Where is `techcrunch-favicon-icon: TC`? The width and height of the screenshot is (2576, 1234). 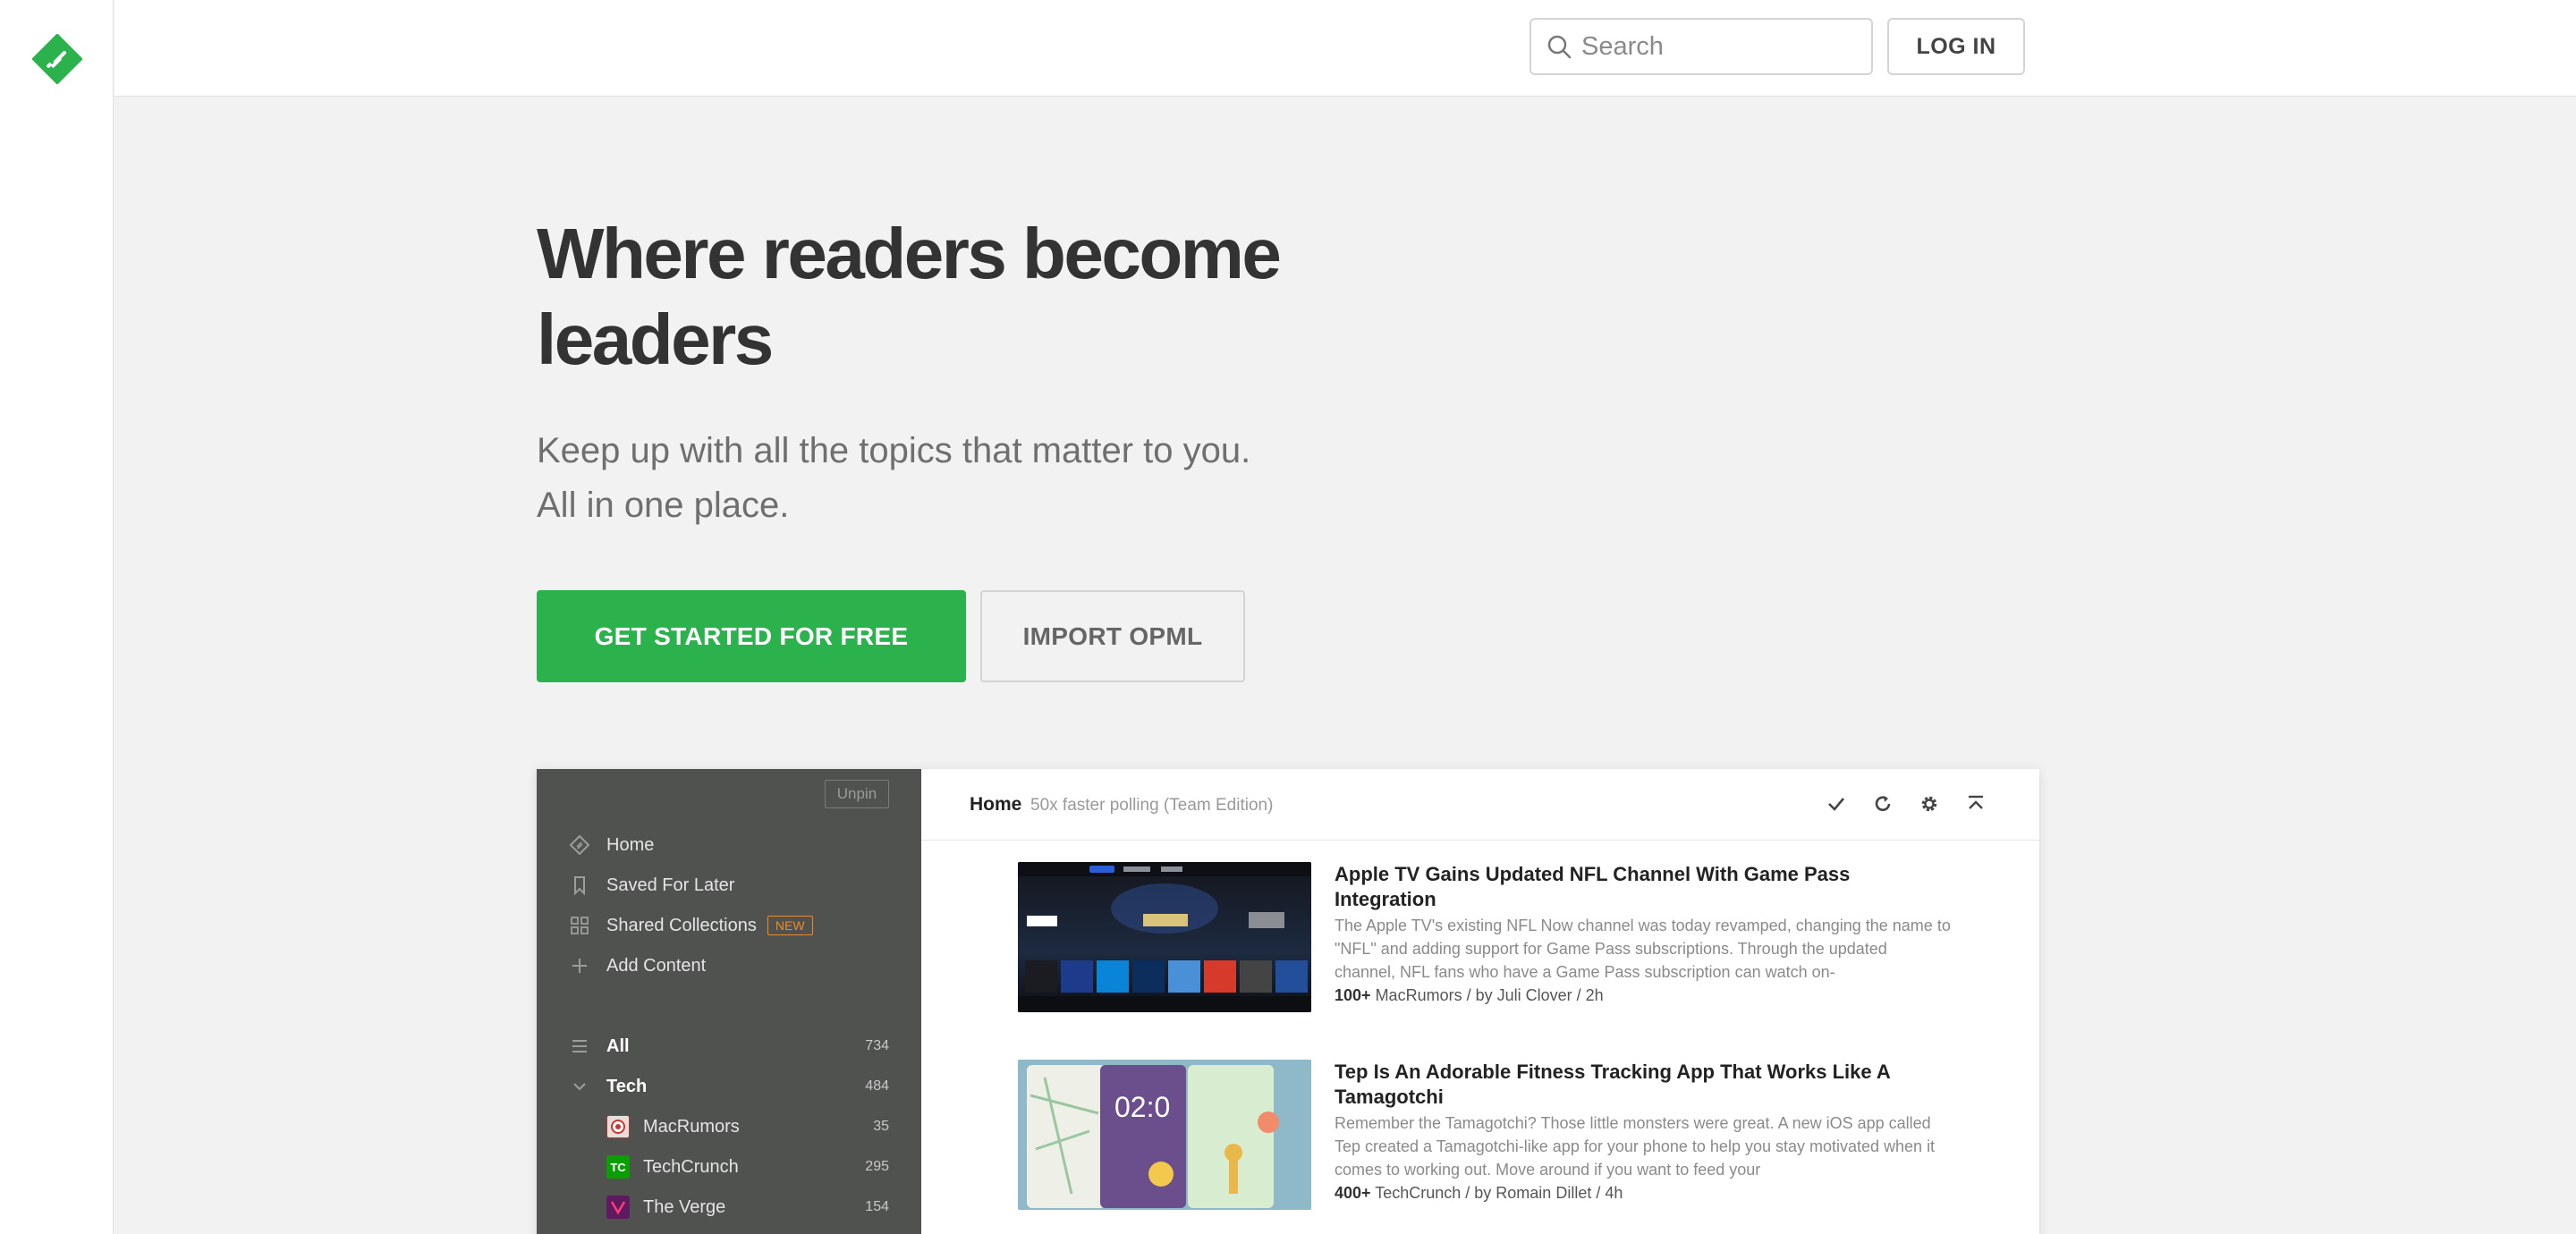
techcrunch-favicon-icon: TC is located at coordinates (618, 1167).